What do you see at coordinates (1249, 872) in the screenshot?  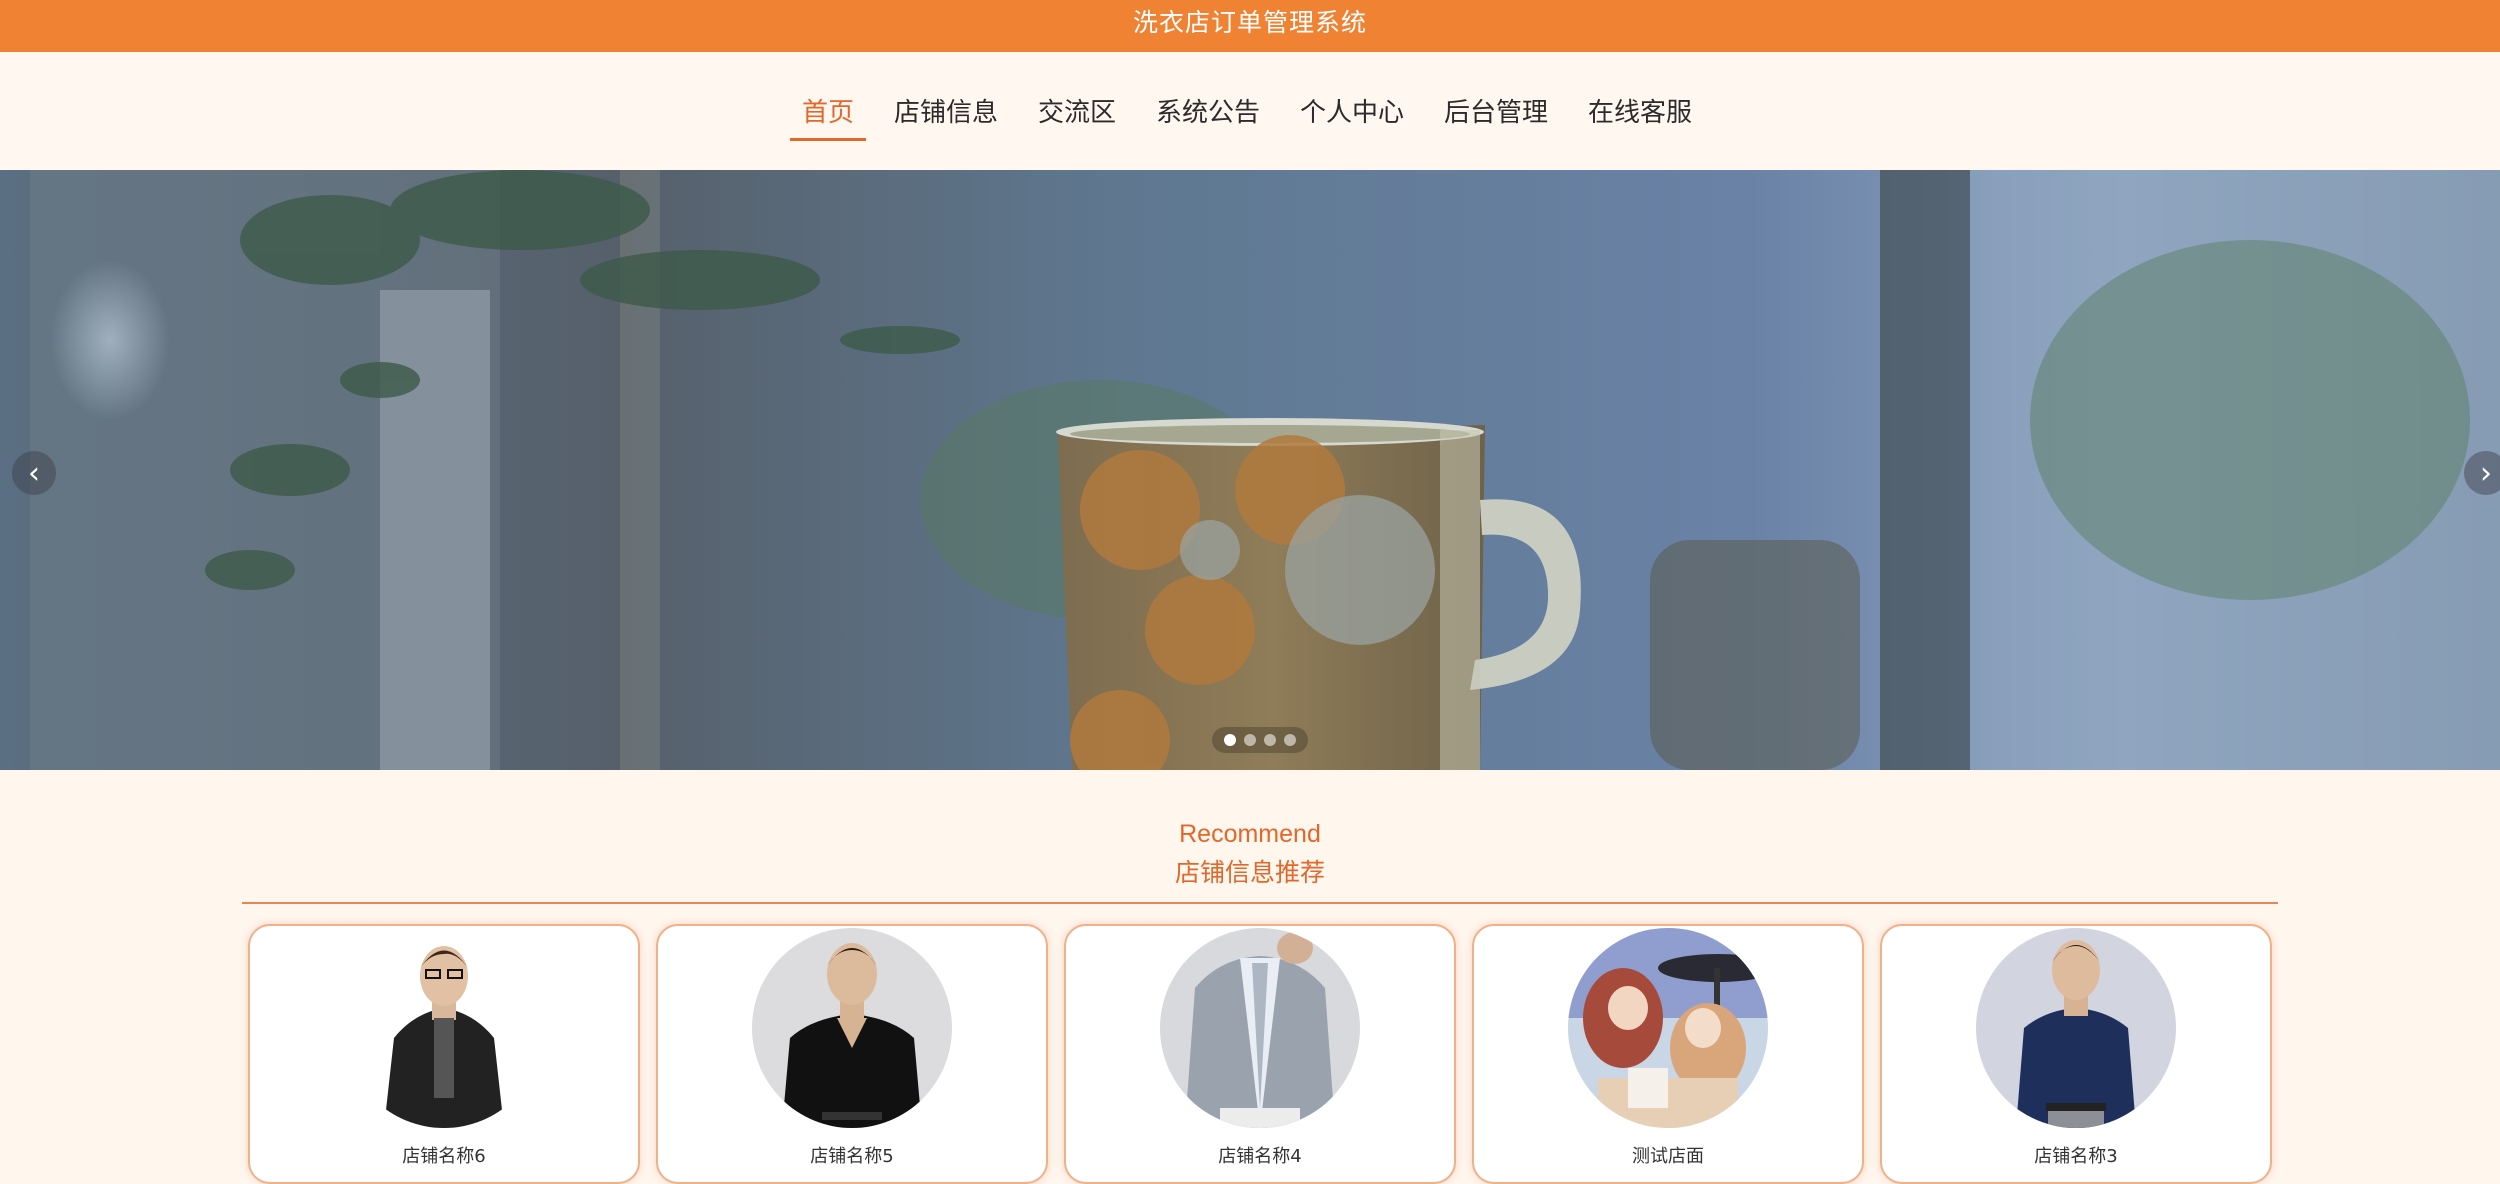 I see `recommend-title-cn: 店铺信息推荐` at bounding box center [1249, 872].